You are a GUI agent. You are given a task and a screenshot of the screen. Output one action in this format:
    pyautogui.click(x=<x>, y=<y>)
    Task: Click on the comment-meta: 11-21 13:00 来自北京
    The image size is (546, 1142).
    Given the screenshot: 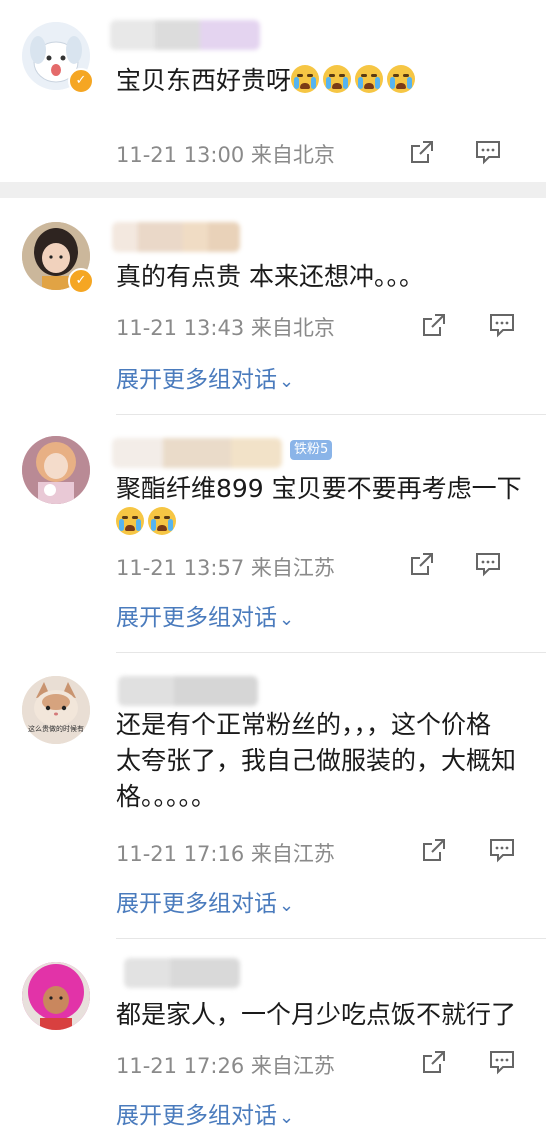 What is the action you would take?
    pyautogui.click(x=225, y=154)
    